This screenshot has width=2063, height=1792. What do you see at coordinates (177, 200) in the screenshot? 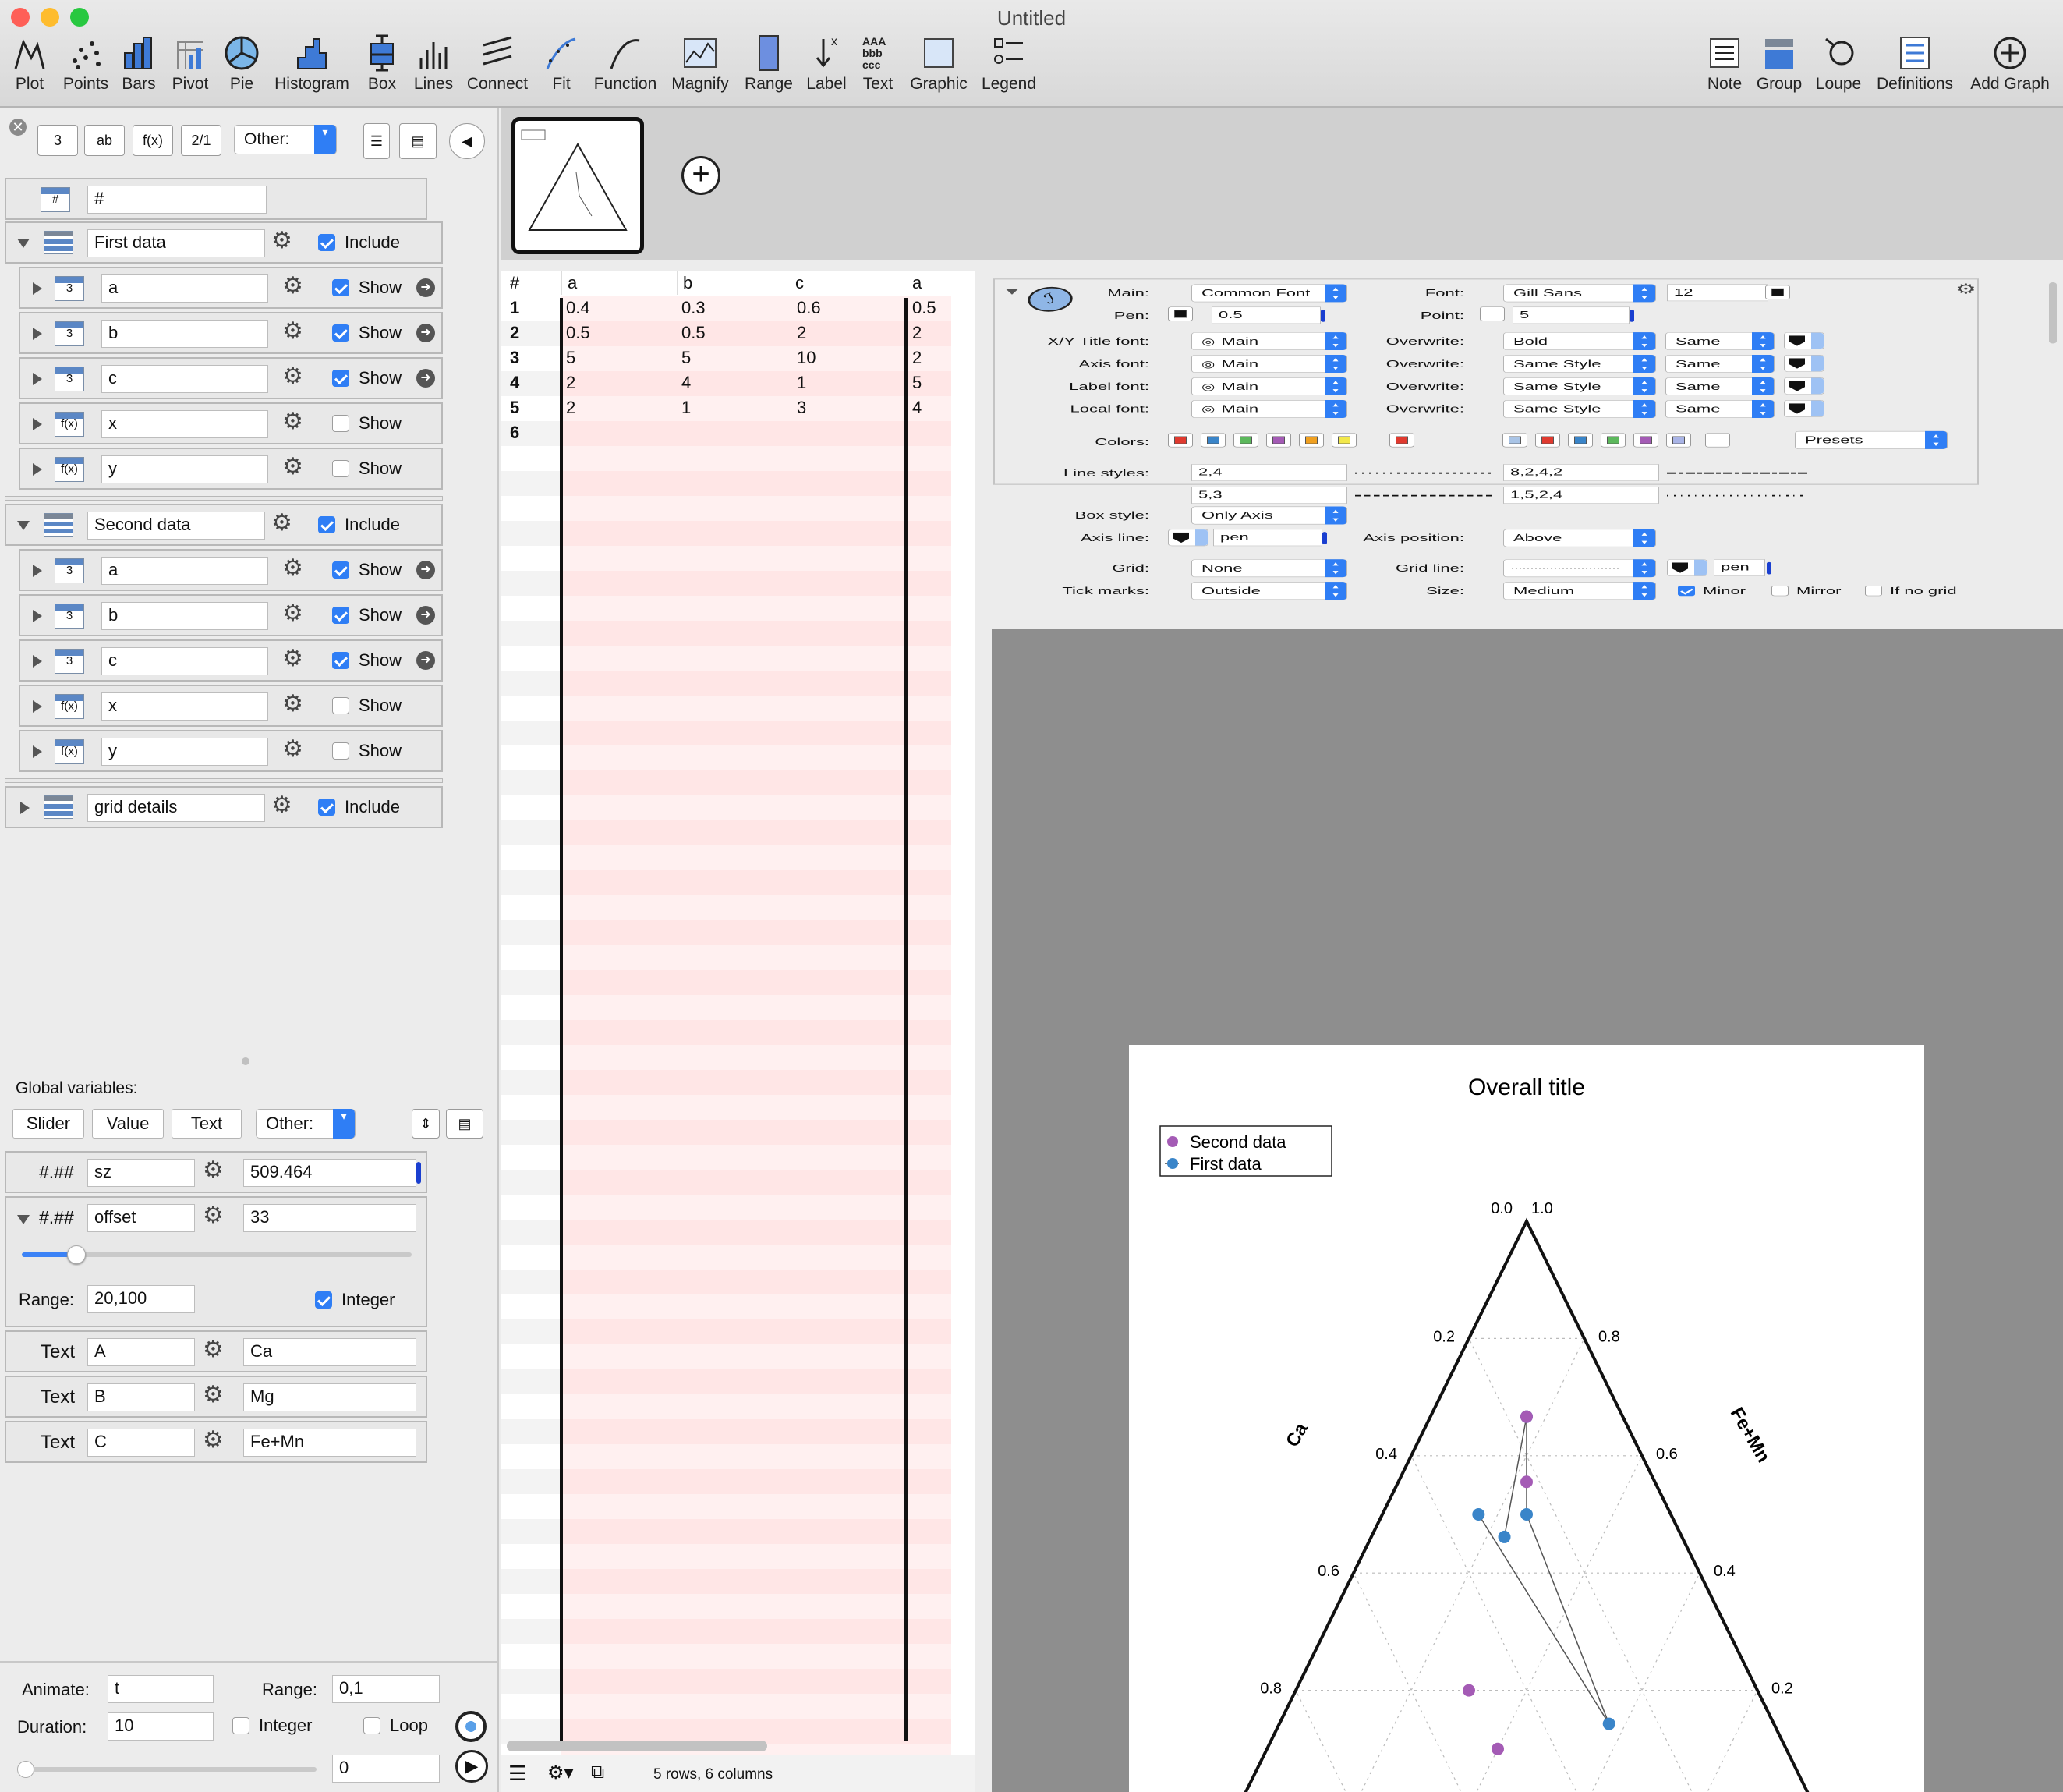
I see `hash-name-field: #` at bounding box center [177, 200].